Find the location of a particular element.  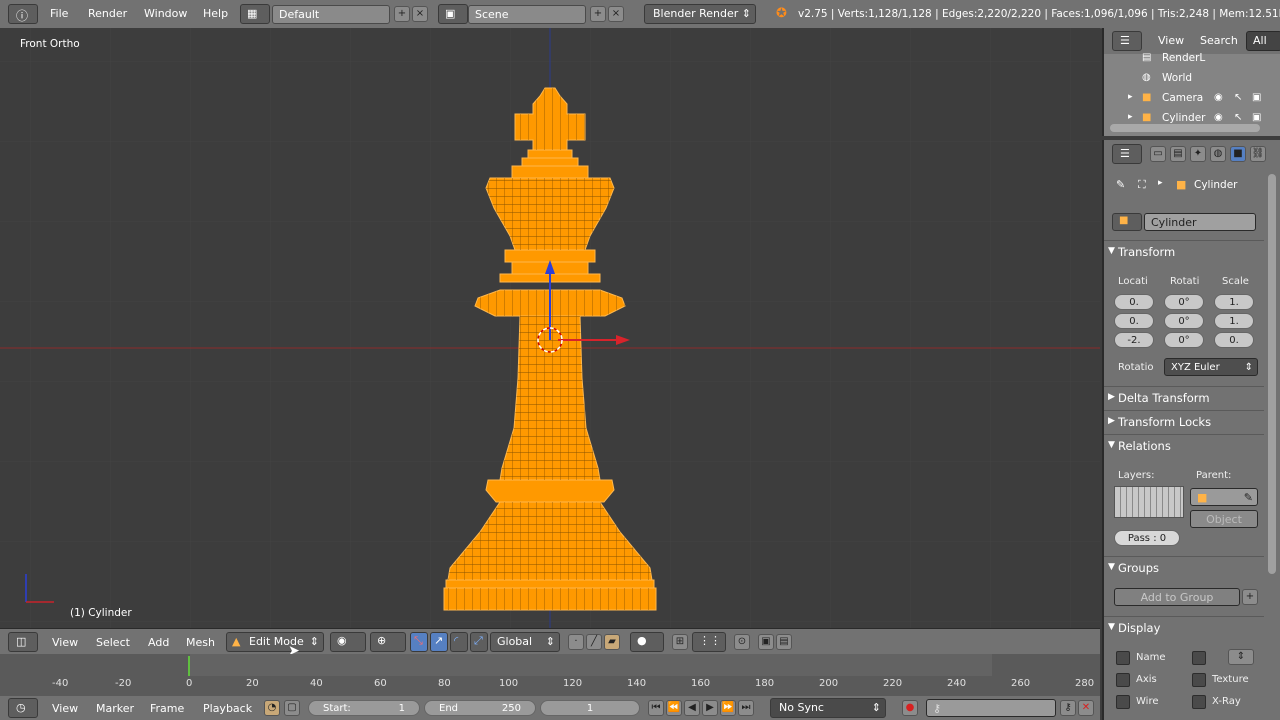

timeline-editor-type-button: ◷ is located at coordinates (23, 708).